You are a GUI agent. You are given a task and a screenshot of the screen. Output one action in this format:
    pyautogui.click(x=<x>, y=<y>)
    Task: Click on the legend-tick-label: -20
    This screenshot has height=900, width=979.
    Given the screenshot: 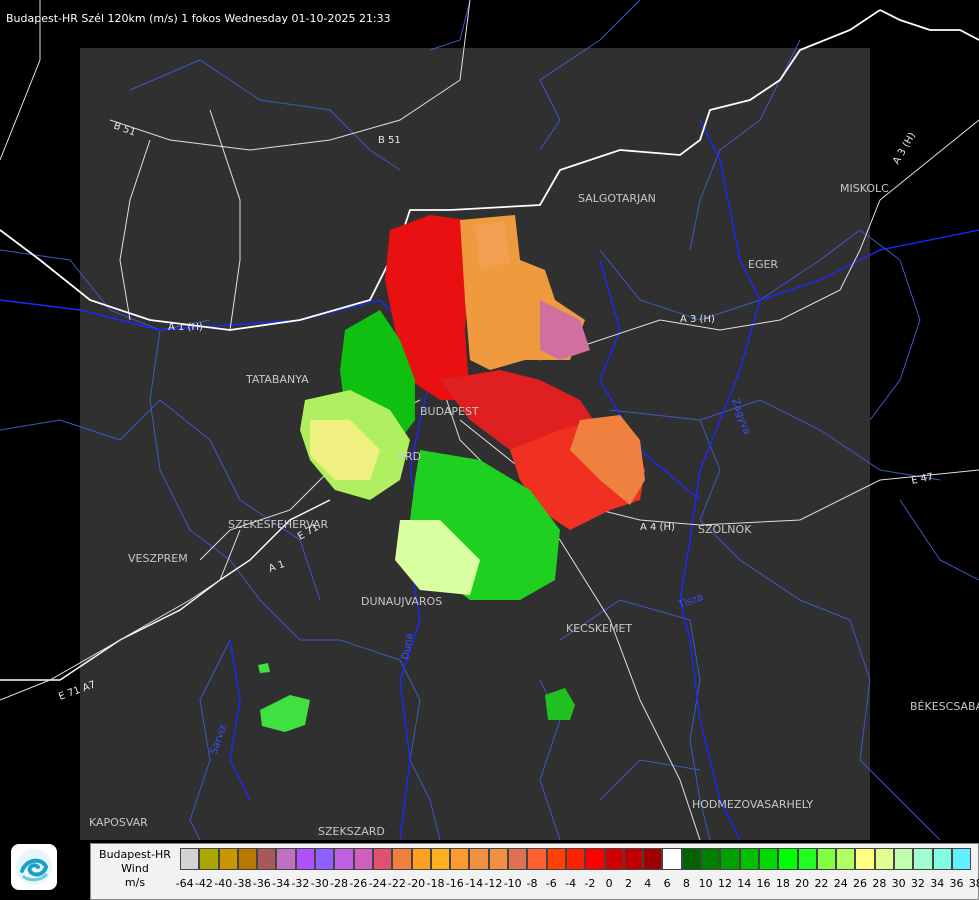 What is the action you would take?
    pyautogui.click(x=416, y=883)
    